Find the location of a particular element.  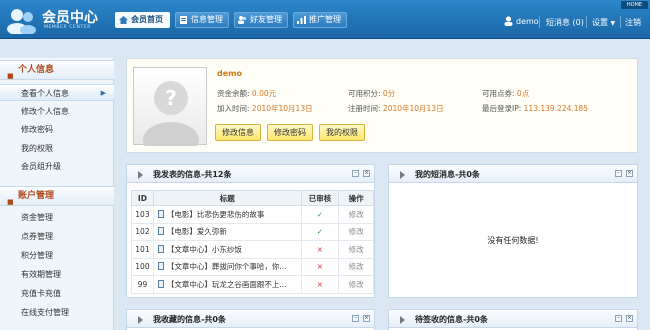

sidebar-item-edit-profile: 修改个人信息 is located at coordinates (57, 111).